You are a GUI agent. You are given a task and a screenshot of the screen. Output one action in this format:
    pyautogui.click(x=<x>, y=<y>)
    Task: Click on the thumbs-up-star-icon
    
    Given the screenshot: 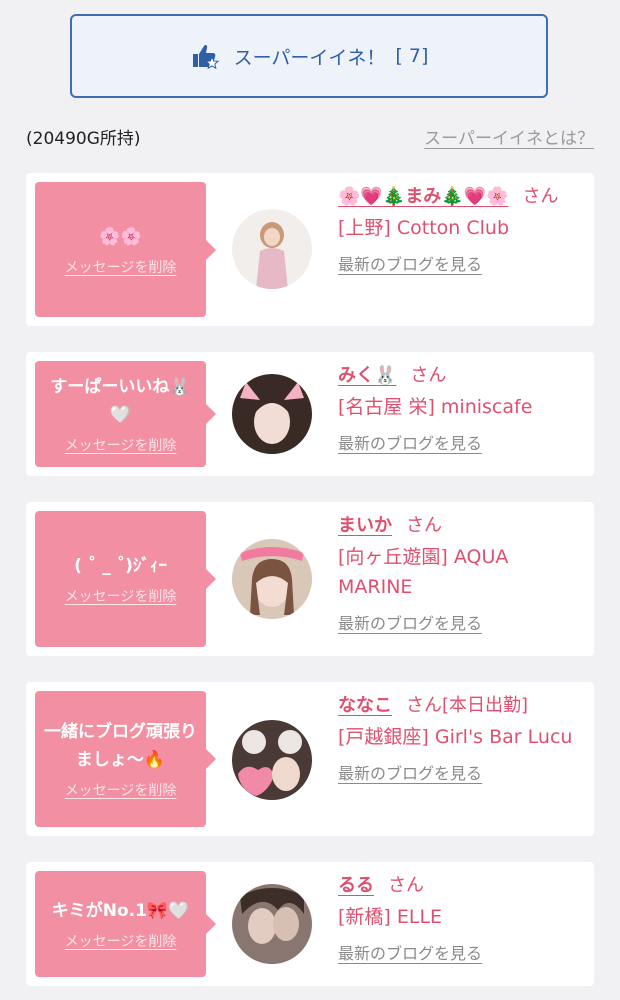 What is the action you would take?
    pyautogui.click(x=205, y=57)
    